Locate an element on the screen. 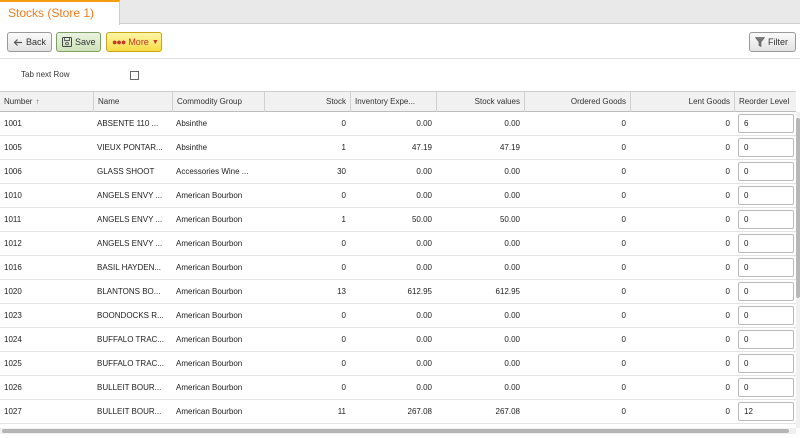 This screenshot has height=438, width=800. cell-number: 1020 is located at coordinates (13, 291).